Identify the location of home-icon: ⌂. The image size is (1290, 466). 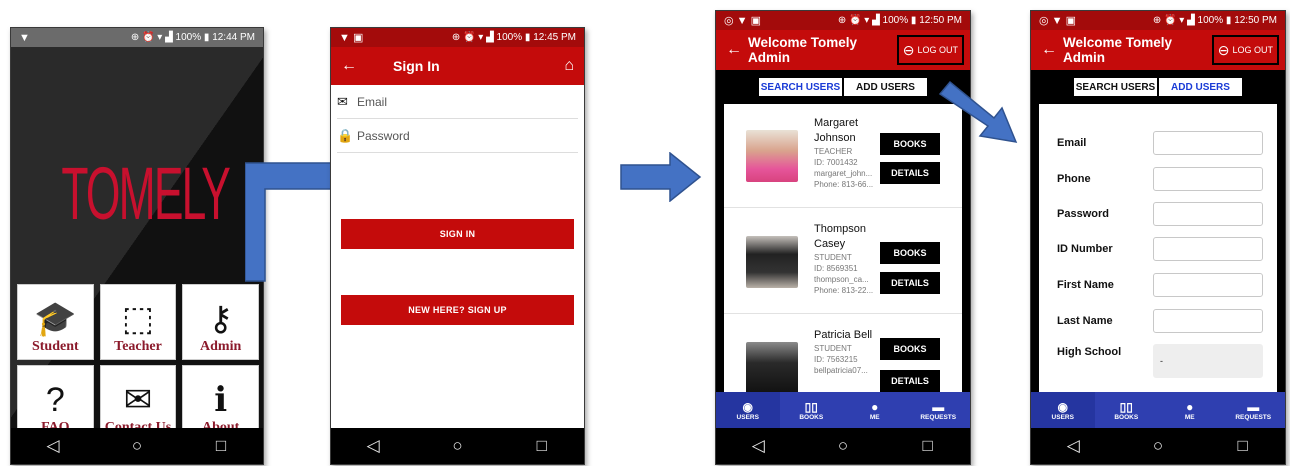
(569, 66).